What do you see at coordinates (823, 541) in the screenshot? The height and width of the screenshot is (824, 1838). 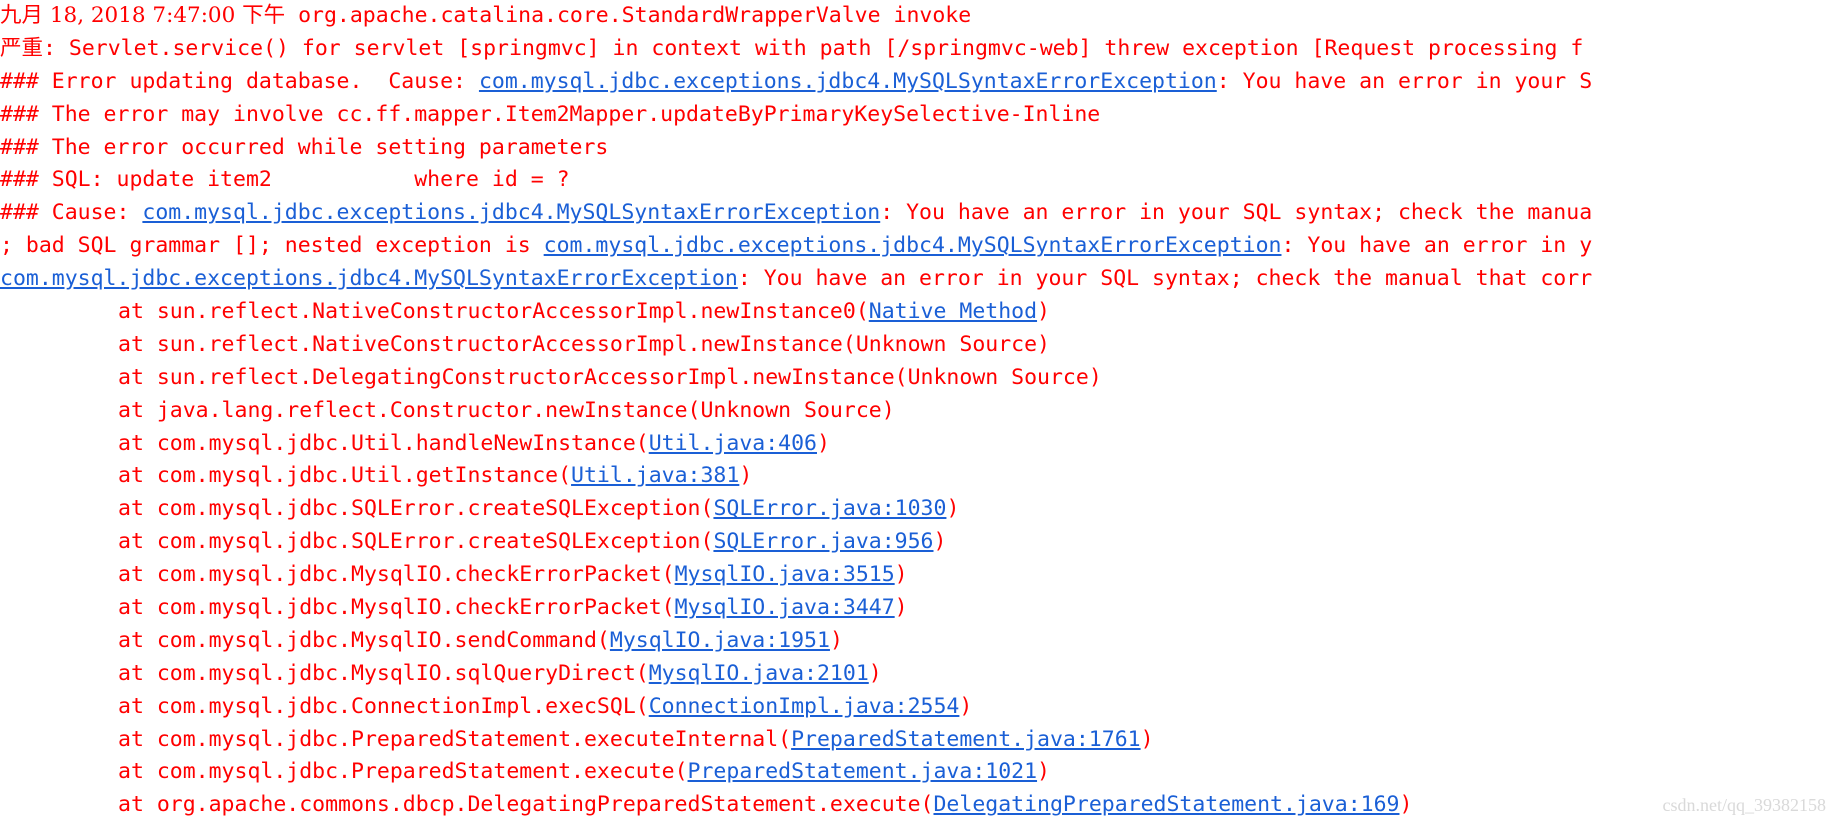 I see `source-location-link: SQLError.java:956` at bounding box center [823, 541].